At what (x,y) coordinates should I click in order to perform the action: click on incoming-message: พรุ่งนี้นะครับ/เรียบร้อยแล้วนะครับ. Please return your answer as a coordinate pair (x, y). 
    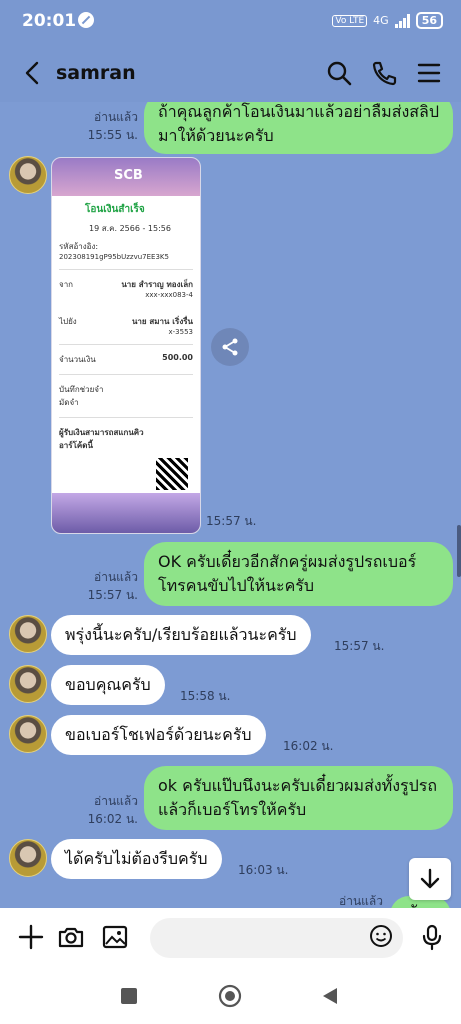
    Looking at the image, I should click on (181, 635).